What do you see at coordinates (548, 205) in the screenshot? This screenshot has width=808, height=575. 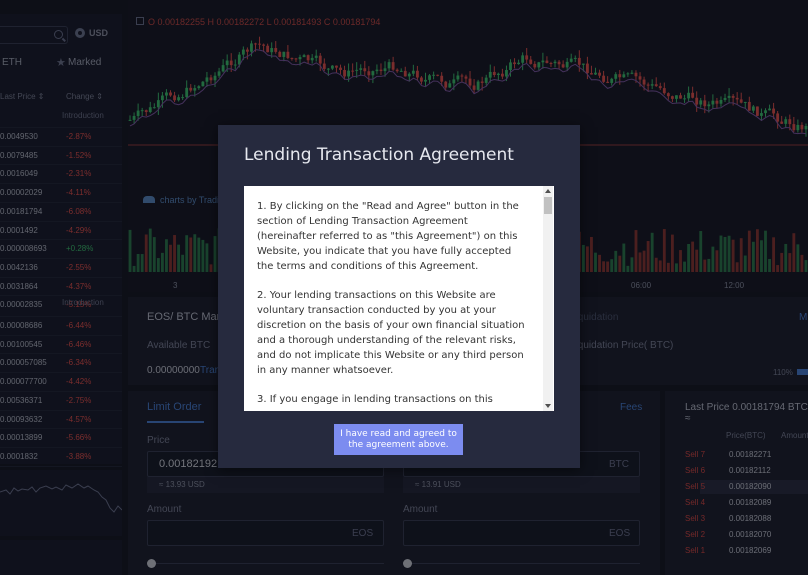 I see `scrollbar-thumb` at bounding box center [548, 205].